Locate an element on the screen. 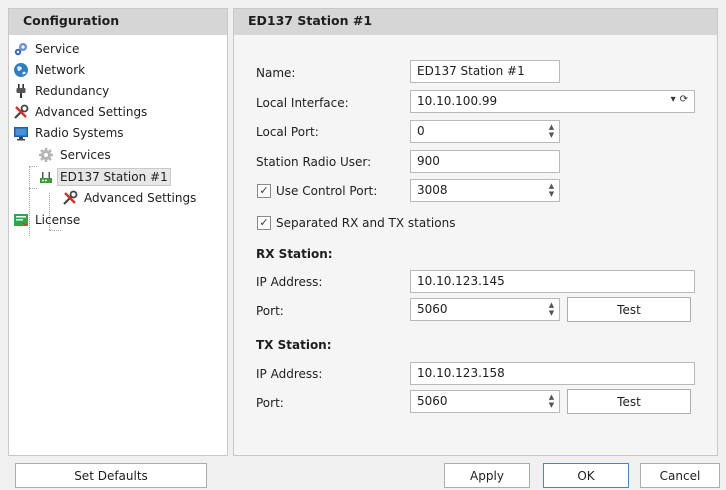  tx-ip-field: 10.10.123.158 is located at coordinates (552, 373).